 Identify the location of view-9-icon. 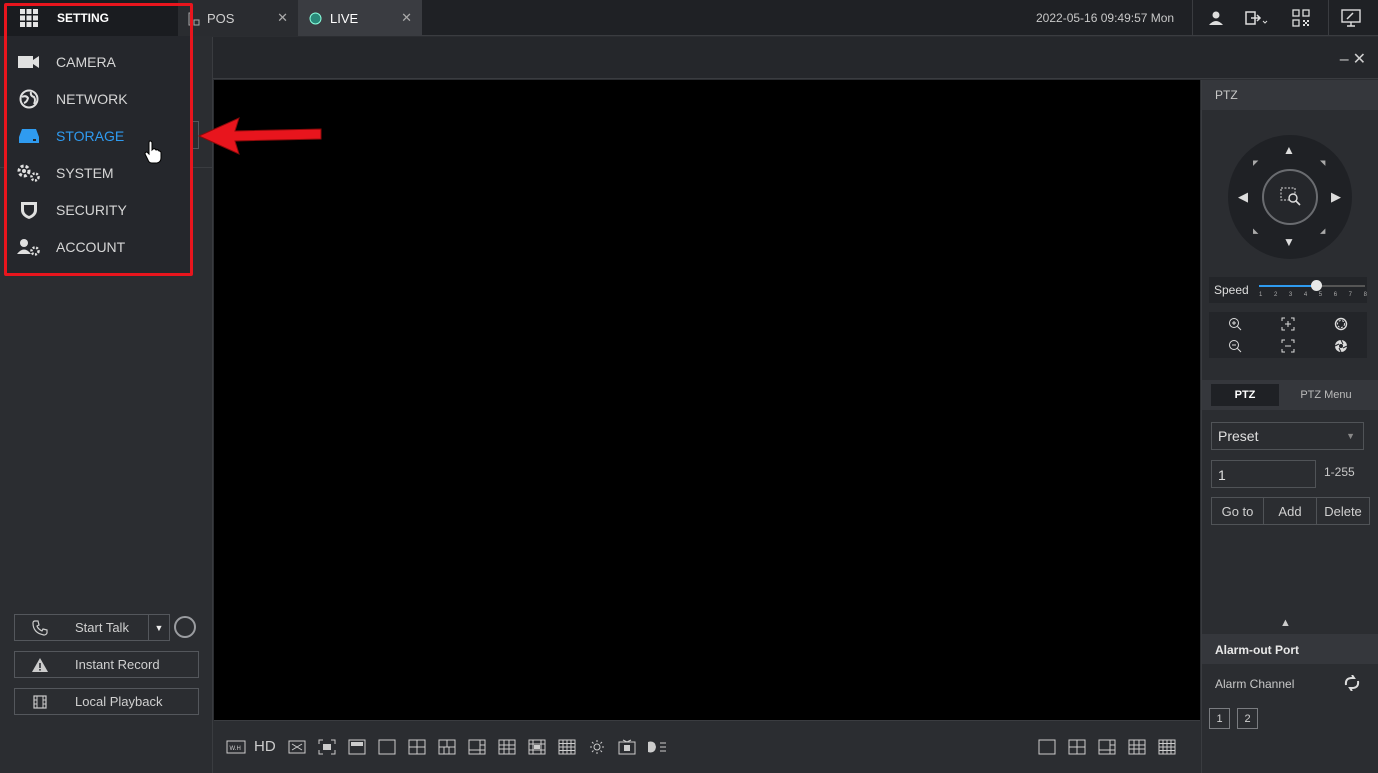
(1137, 747).